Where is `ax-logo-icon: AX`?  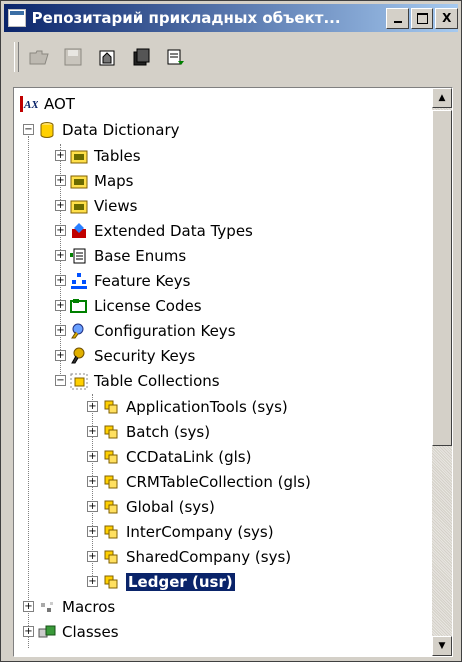 ax-logo-icon: AX is located at coordinates (29, 104).